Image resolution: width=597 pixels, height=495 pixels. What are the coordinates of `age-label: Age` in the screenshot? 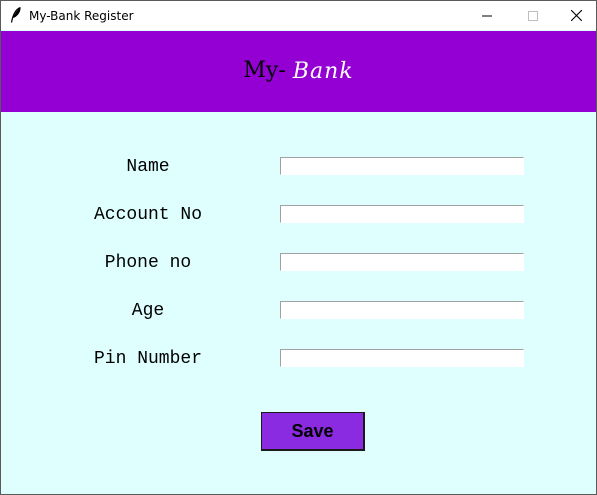 It's located at (148, 311).